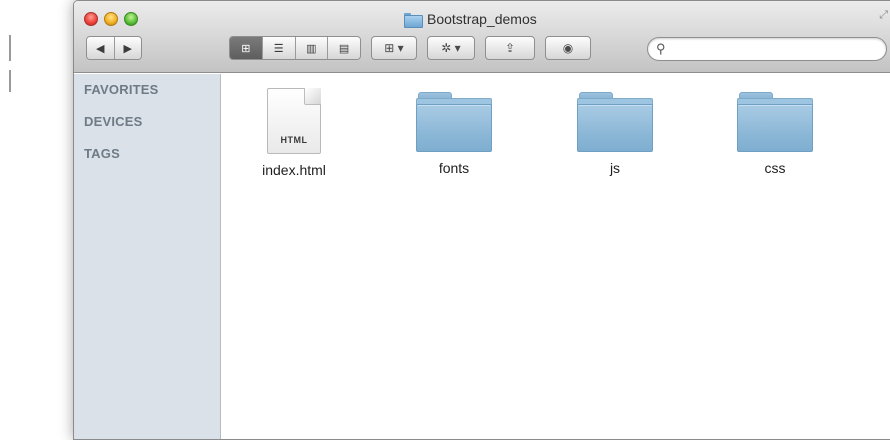 This screenshot has width=890, height=440. Describe the element at coordinates (131, 19) in the screenshot. I see `zoom-button` at that location.